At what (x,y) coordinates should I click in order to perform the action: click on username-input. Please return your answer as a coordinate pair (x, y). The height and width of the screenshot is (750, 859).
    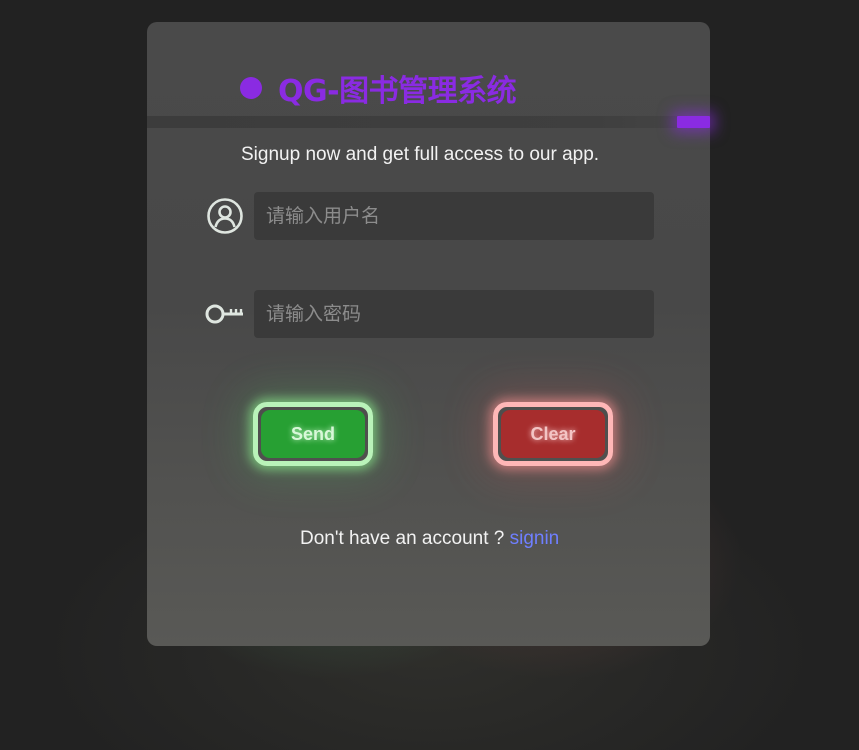
    Looking at the image, I should click on (454, 216).